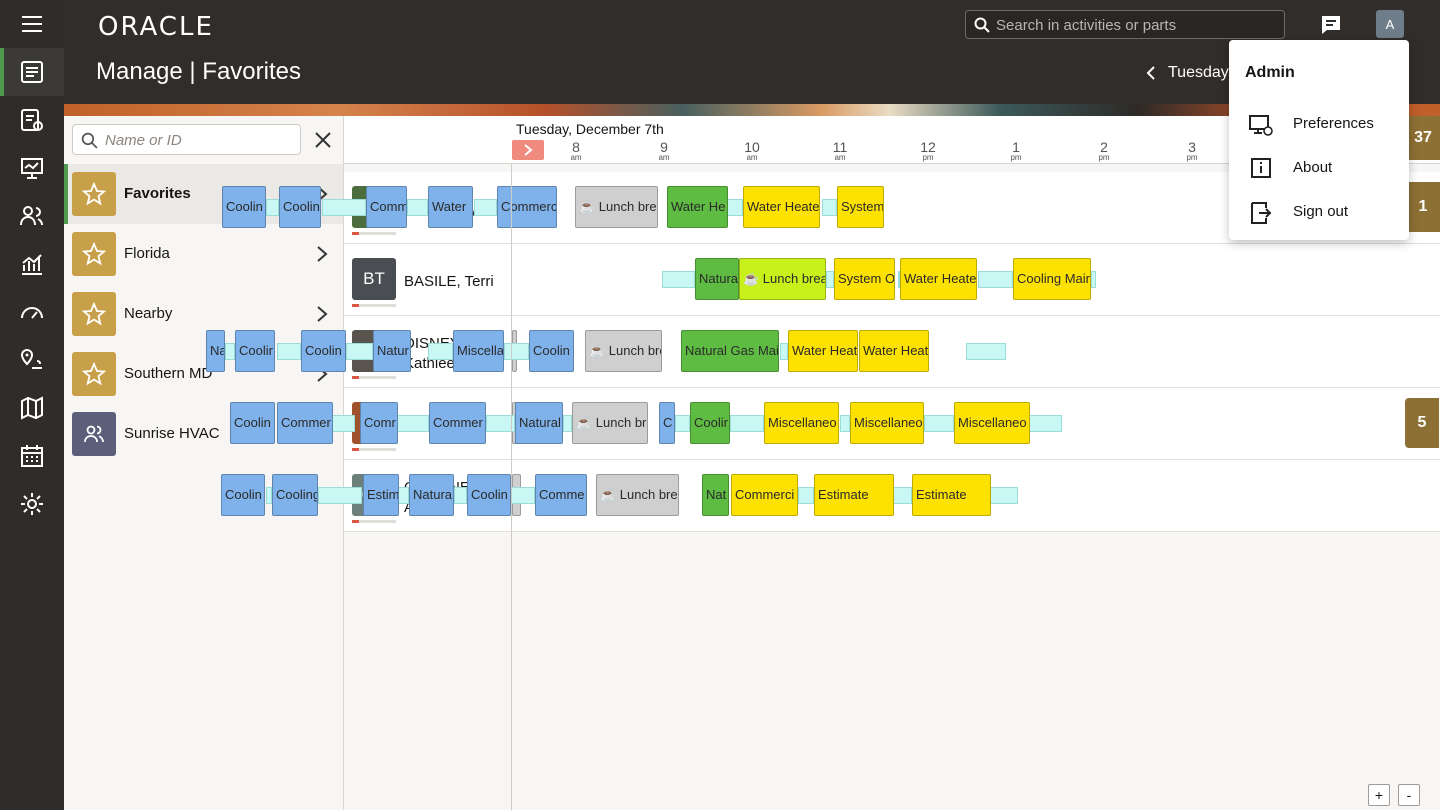  I want to click on activity-block: Na, so click(215, 351).